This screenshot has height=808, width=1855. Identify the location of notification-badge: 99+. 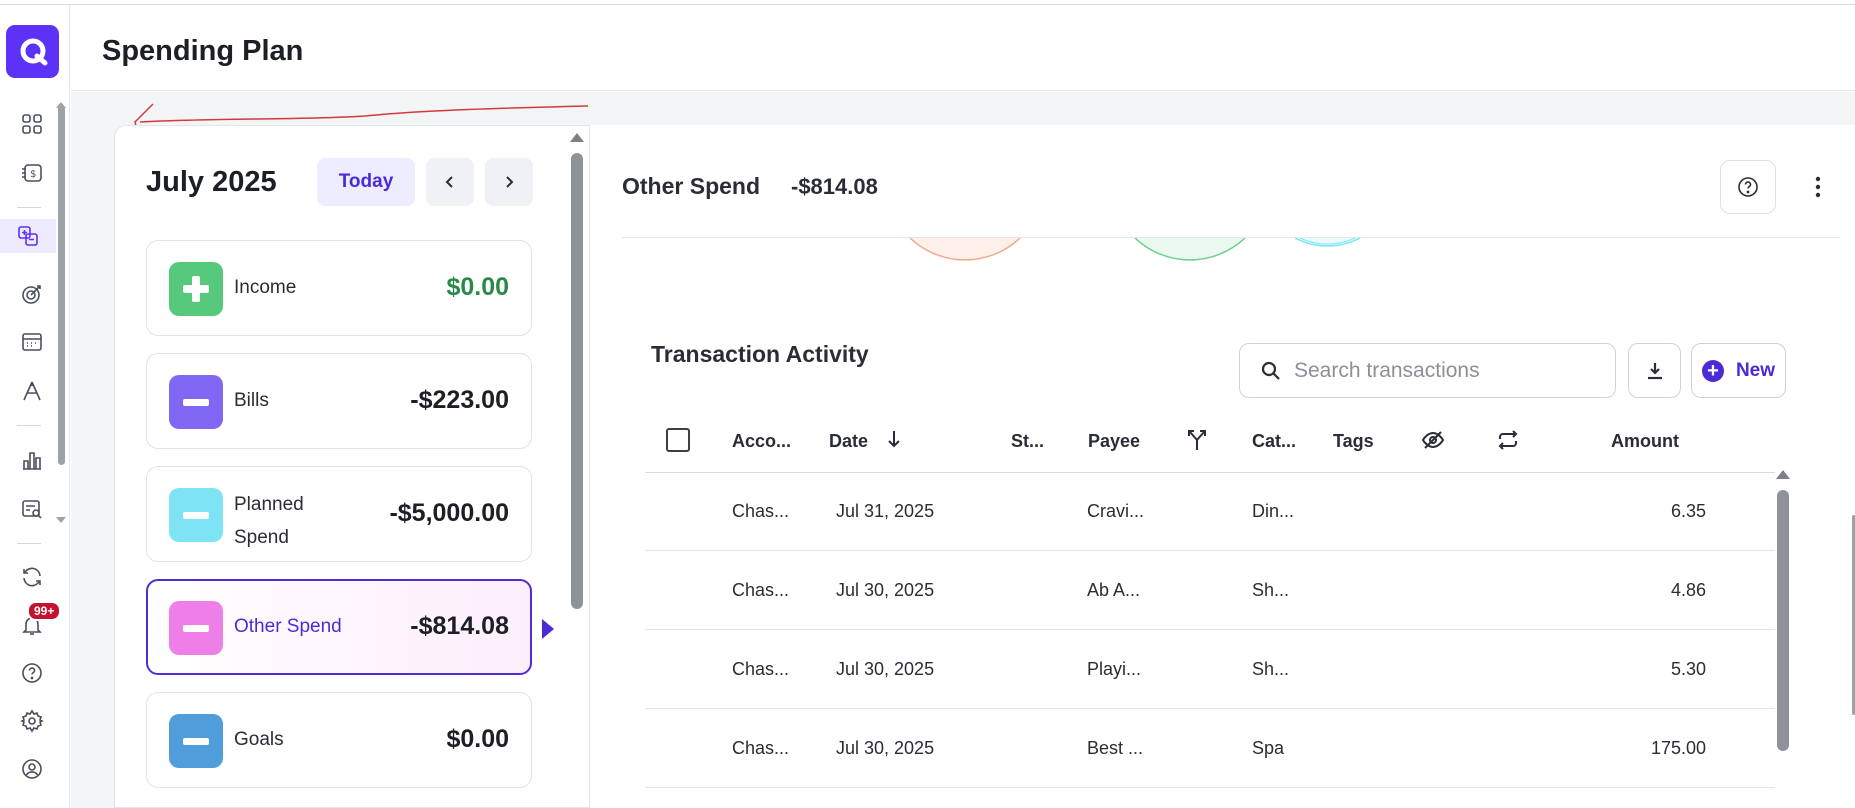
(44, 611).